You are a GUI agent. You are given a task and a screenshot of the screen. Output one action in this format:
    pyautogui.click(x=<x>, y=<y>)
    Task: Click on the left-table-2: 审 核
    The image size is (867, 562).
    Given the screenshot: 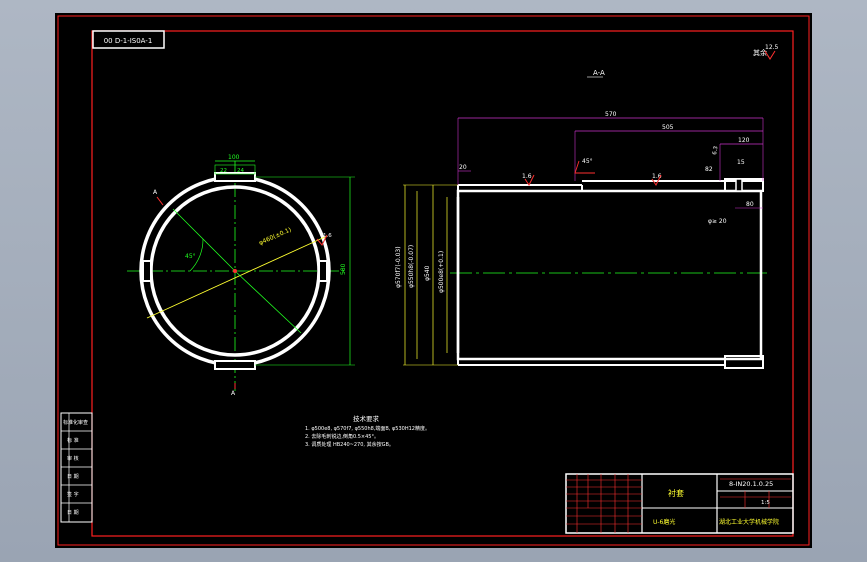 What is the action you would take?
    pyautogui.click(x=73, y=458)
    